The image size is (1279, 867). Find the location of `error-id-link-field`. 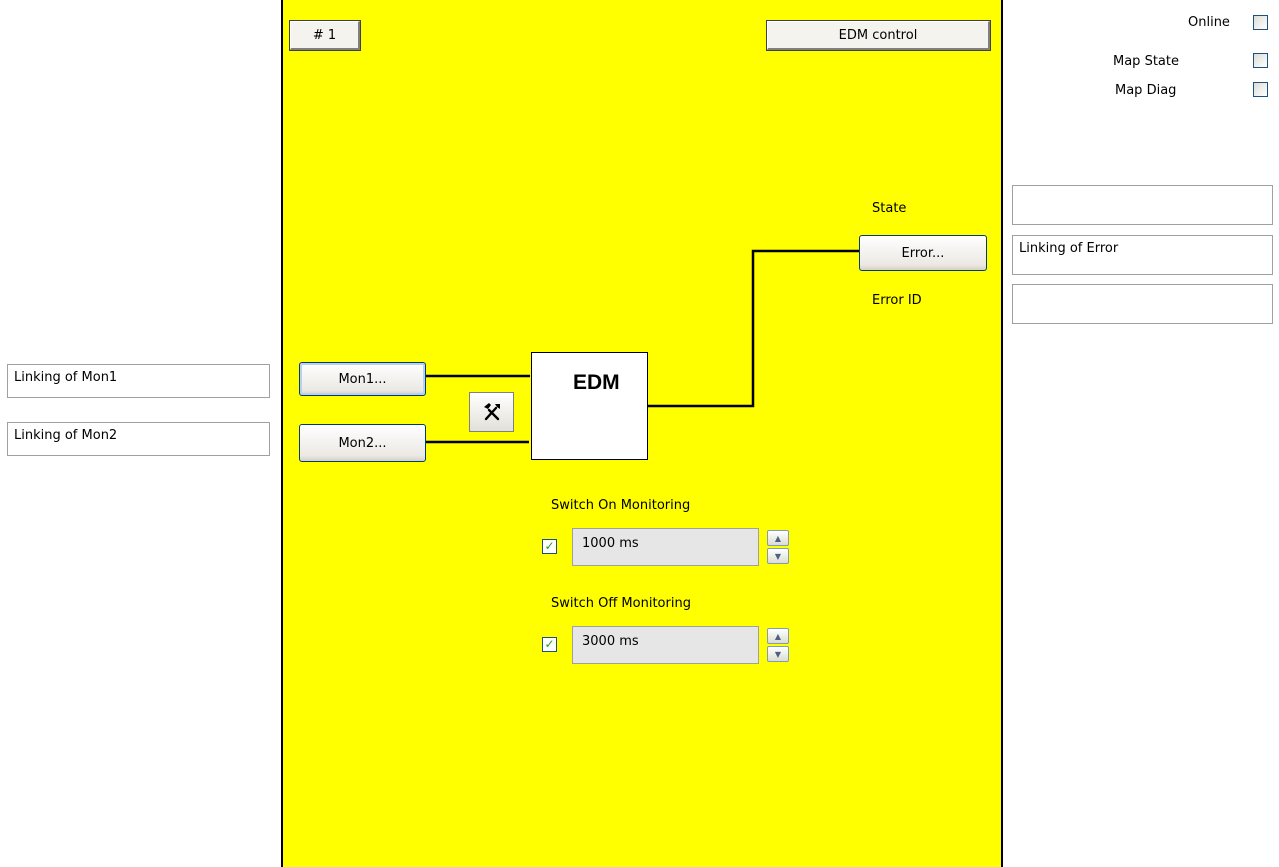

error-id-link-field is located at coordinates (1142, 304).